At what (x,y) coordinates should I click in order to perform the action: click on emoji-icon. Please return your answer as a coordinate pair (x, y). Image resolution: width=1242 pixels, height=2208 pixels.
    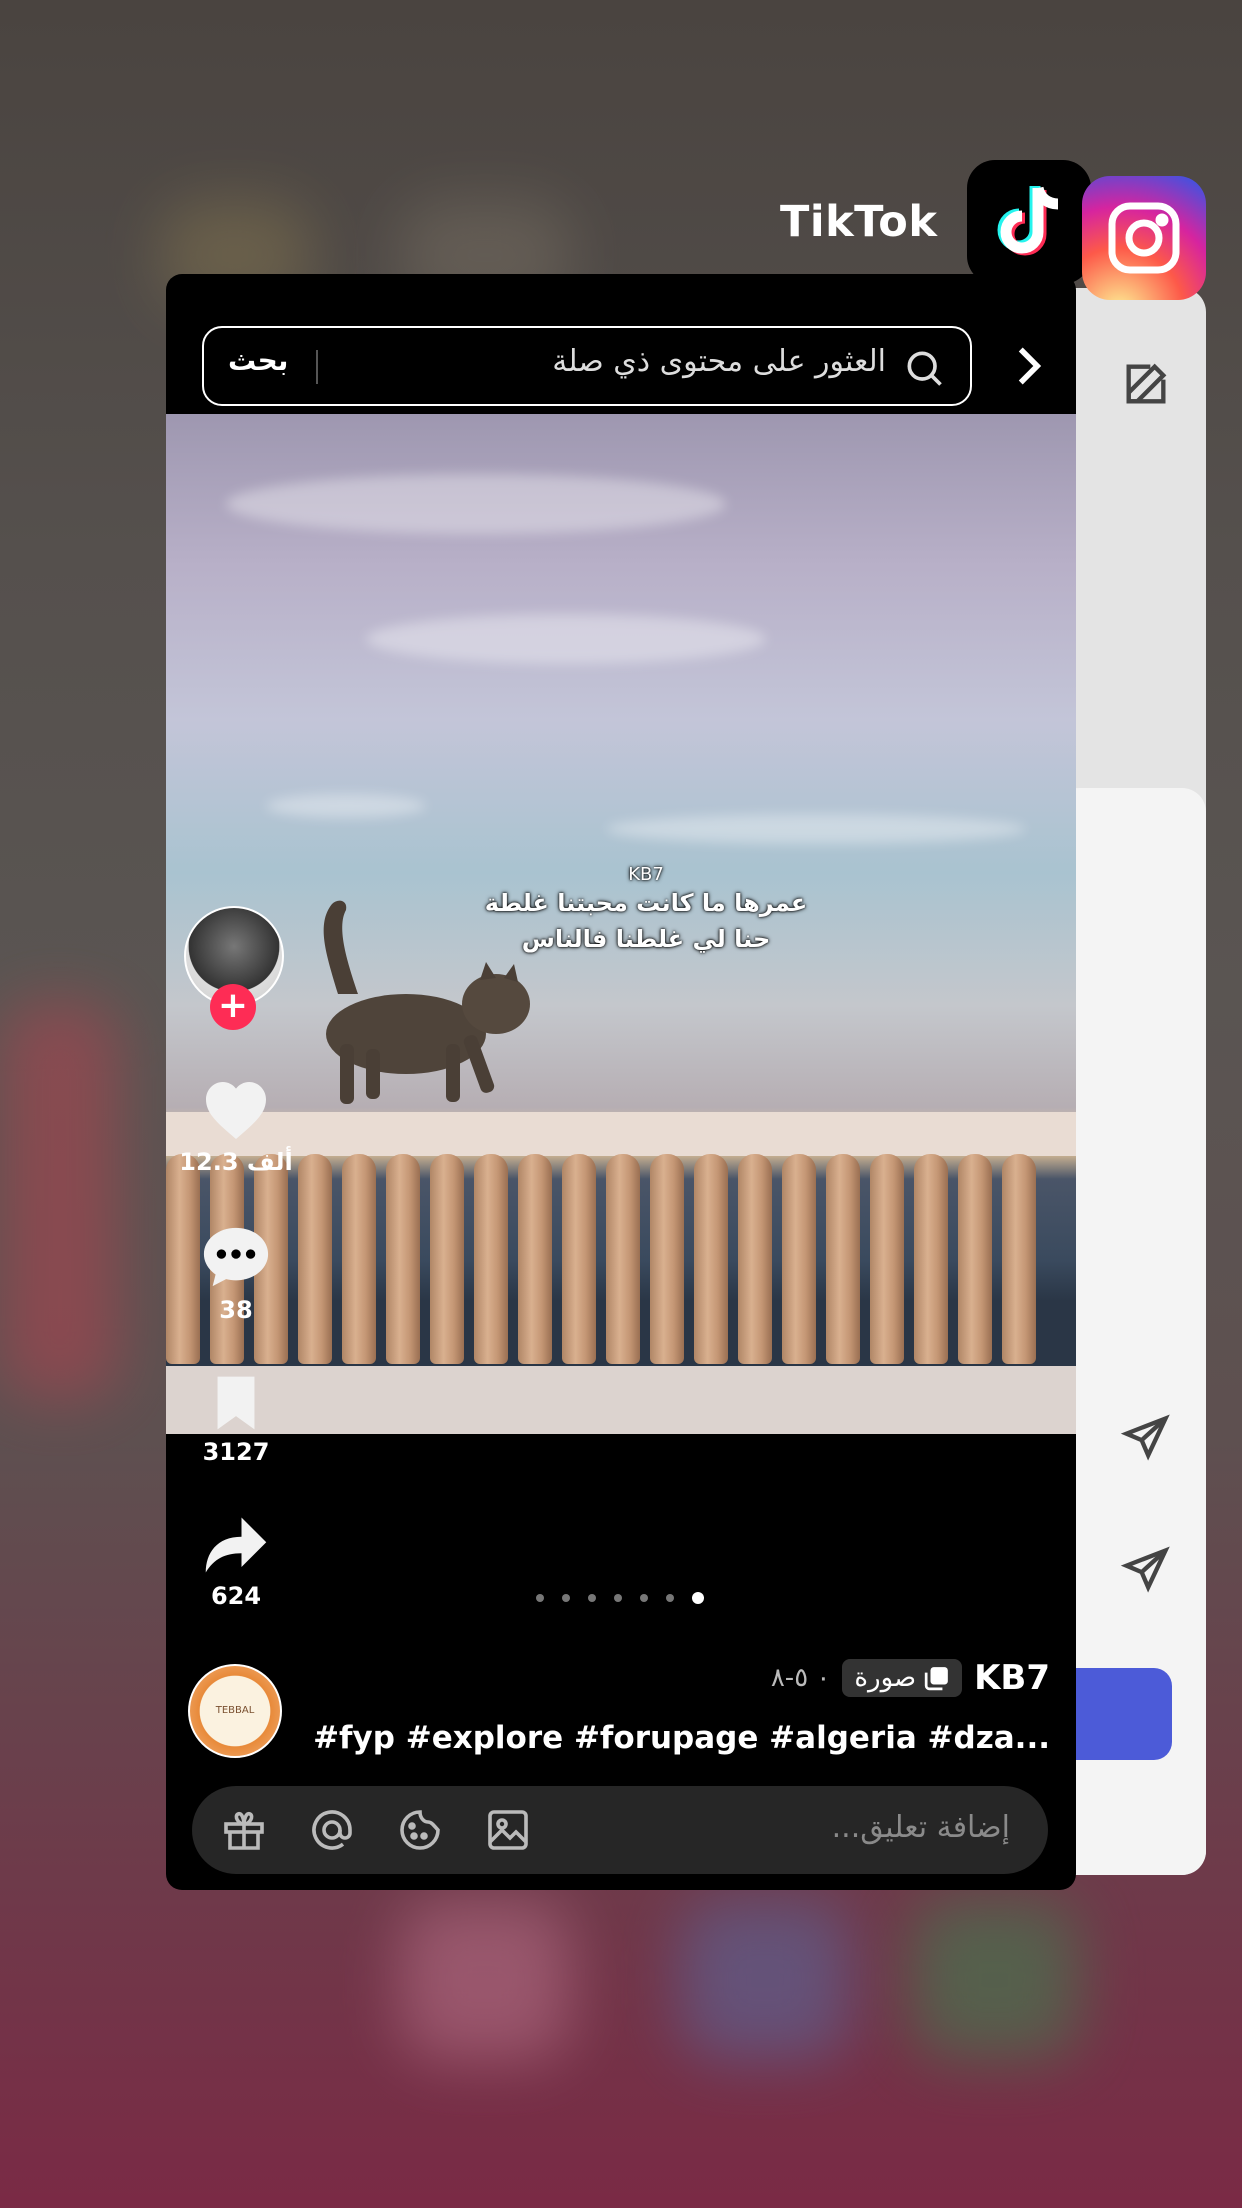
    Looking at the image, I should click on (420, 1830).